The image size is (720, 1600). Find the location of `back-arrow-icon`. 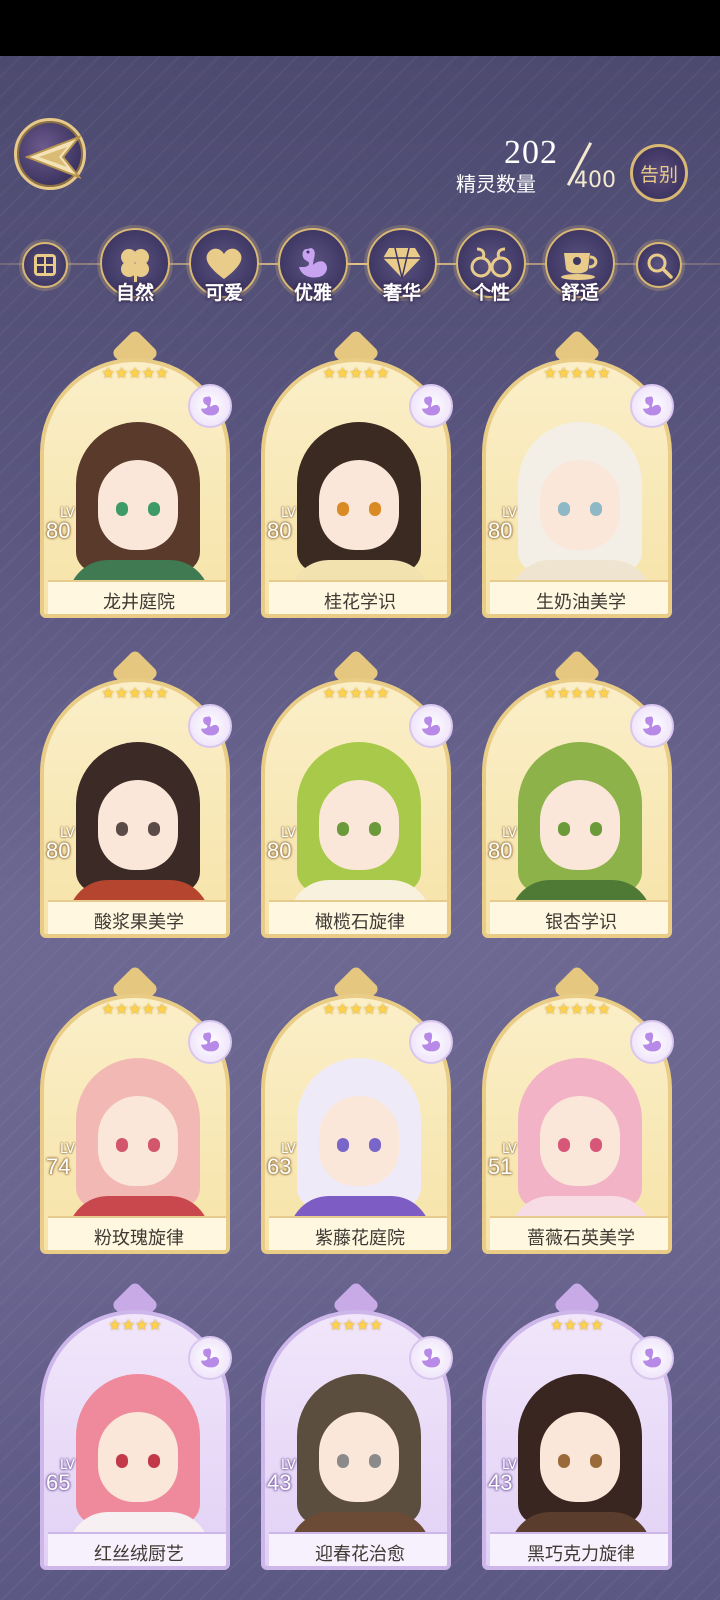

back-arrow-icon is located at coordinates (53, 157).